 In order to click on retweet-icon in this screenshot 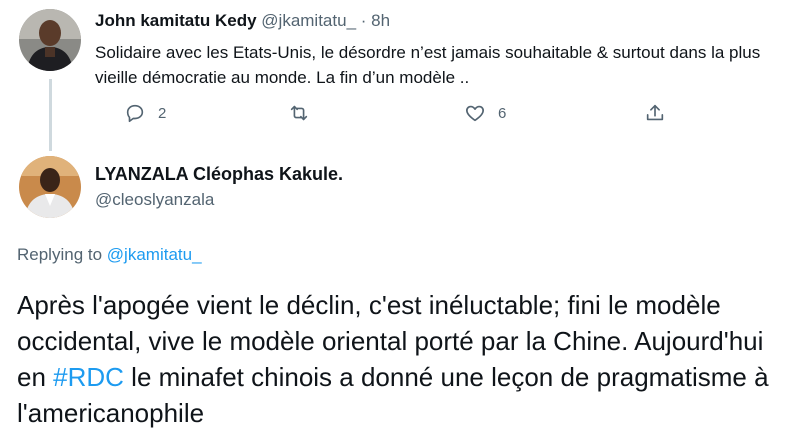, I will do `click(299, 113)`.